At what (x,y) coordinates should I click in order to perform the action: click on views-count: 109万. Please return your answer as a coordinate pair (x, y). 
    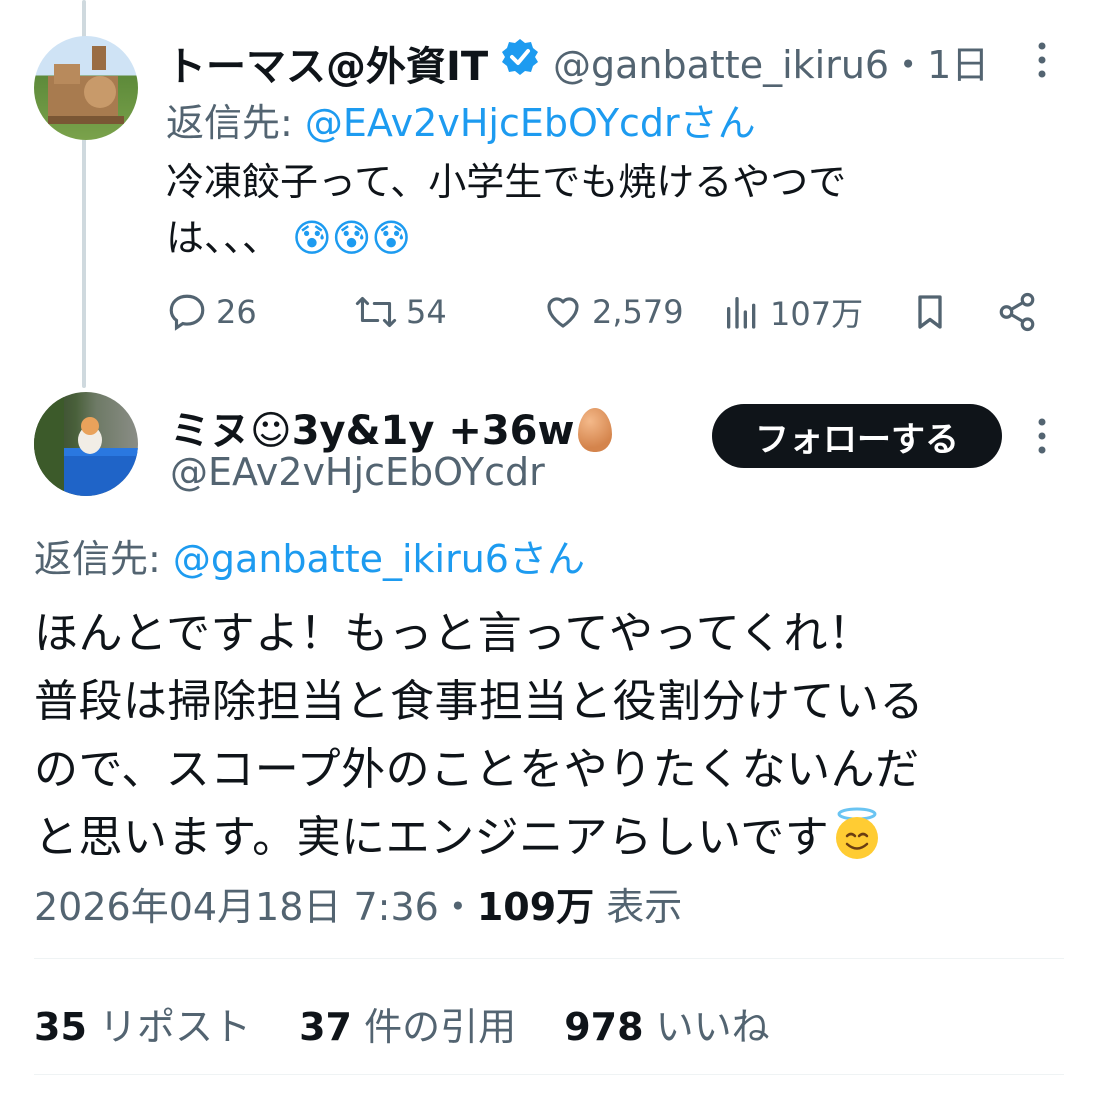
    Looking at the image, I should click on (535, 907).